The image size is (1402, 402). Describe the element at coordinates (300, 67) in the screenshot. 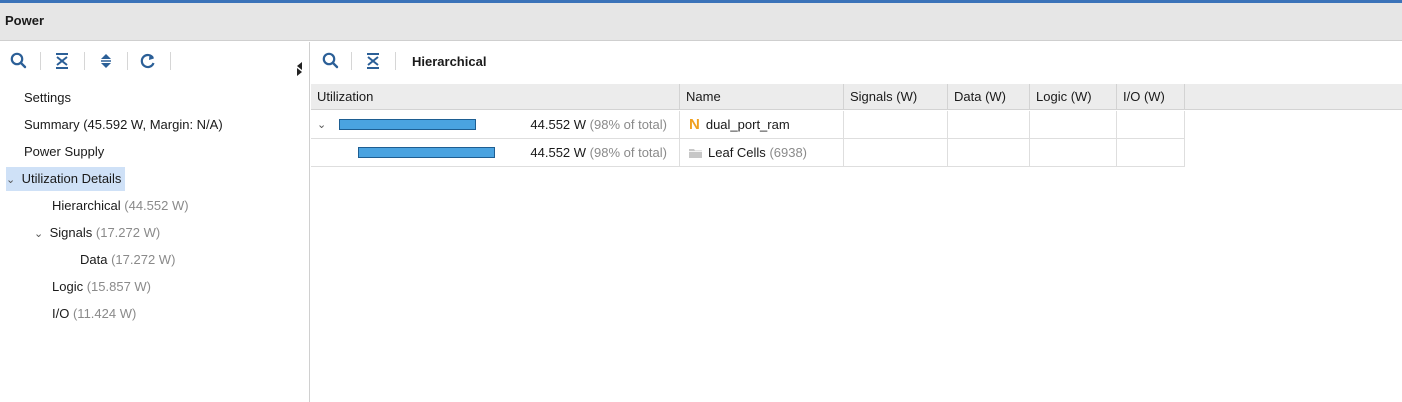

I see `pane-splitter-arrows` at that location.